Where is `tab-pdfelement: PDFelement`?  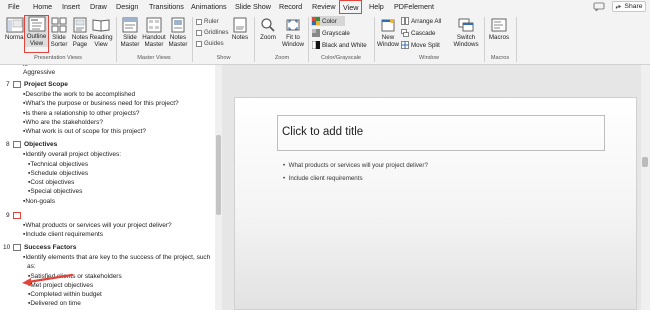
tab-pdfelement: PDFelement is located at coordinates (414, 6).